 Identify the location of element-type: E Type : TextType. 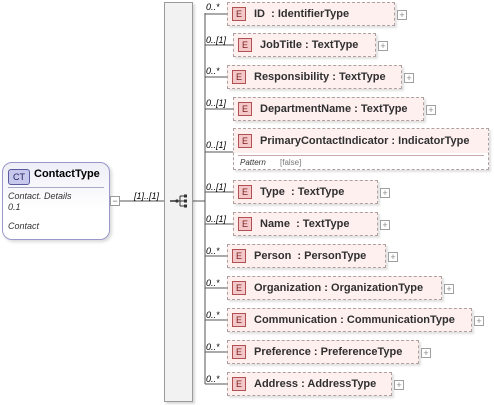
(305, 192).